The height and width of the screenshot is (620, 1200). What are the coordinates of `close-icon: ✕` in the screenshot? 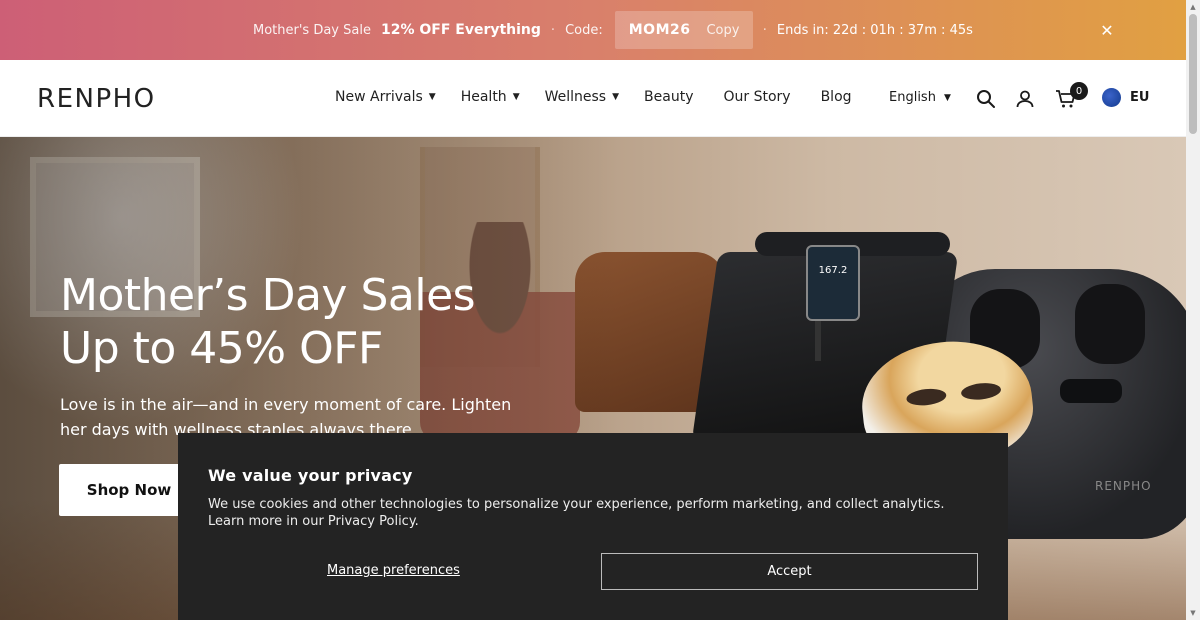 It's located at (1107, 30).